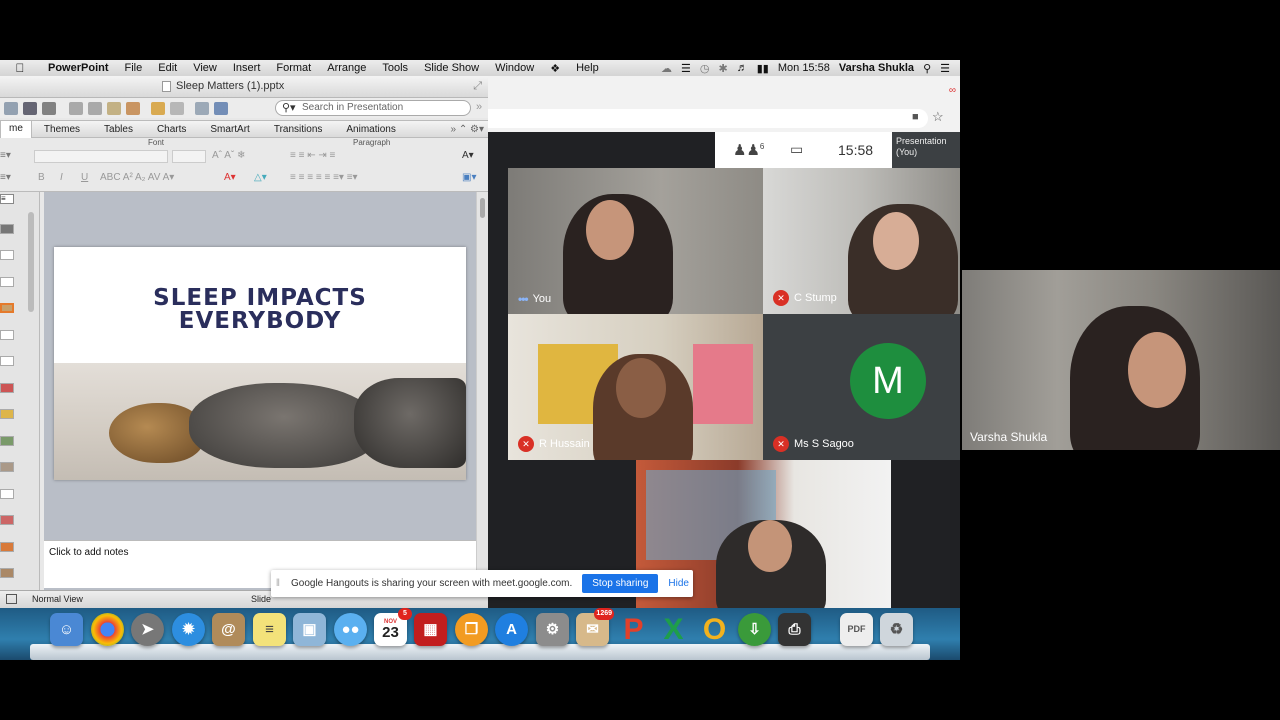 The height and width of the screenshot is (720, 1280). I want to click on ribbon-overflow-icon: » ⌃ ⚙▾, so click(469, 129).